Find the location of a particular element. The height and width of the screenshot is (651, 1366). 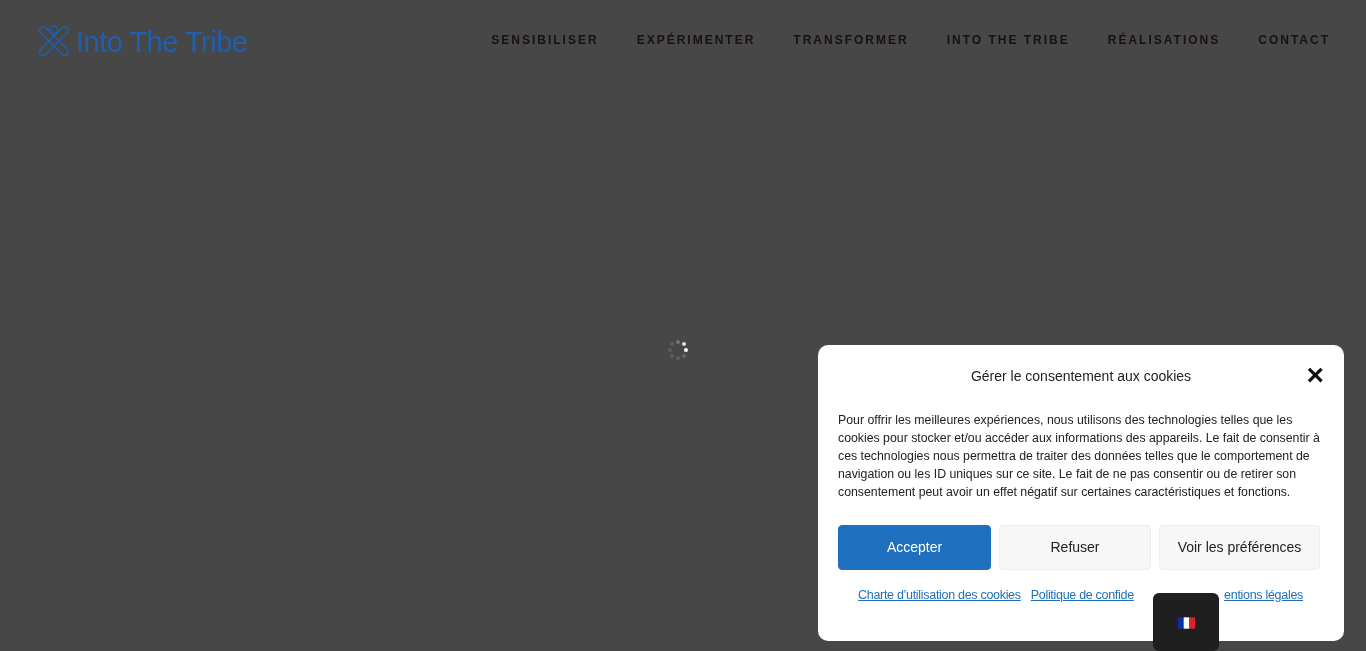

policy-link: entions légales is located at coordinates (1263, 595).